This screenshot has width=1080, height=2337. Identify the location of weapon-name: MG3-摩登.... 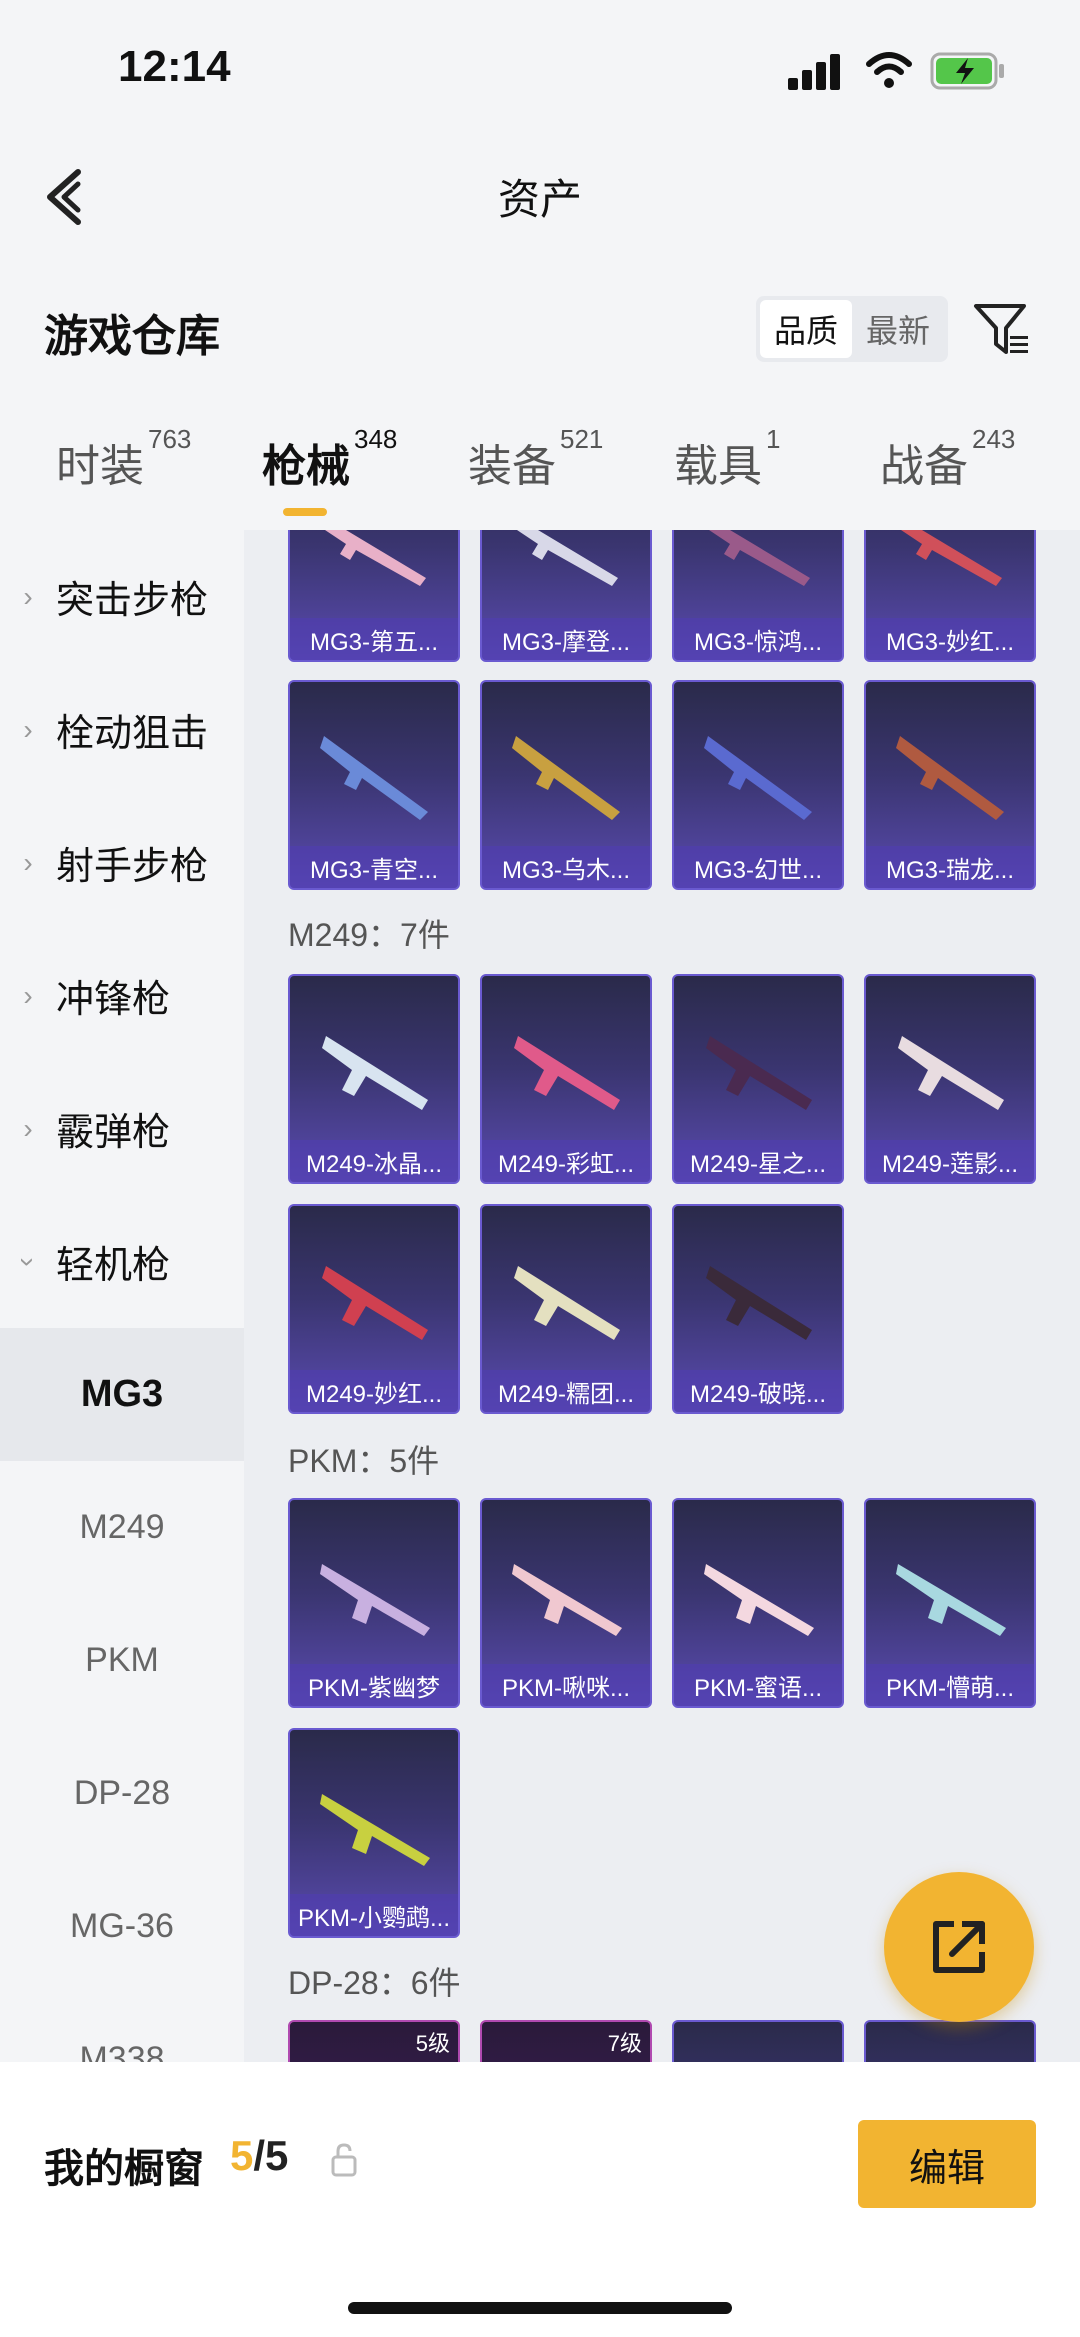
(566, 639).